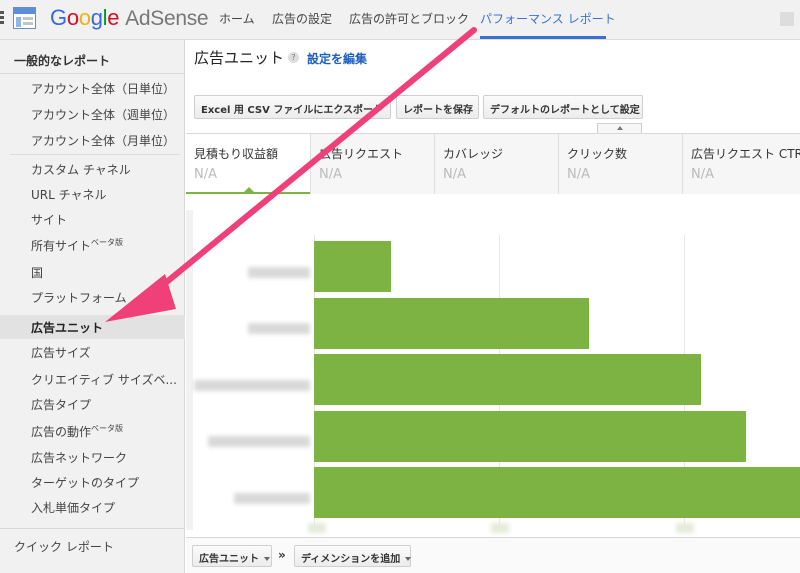 The image size is (800, 573). I want to click on sidebar-item-countries: 国, so click(37, 272).